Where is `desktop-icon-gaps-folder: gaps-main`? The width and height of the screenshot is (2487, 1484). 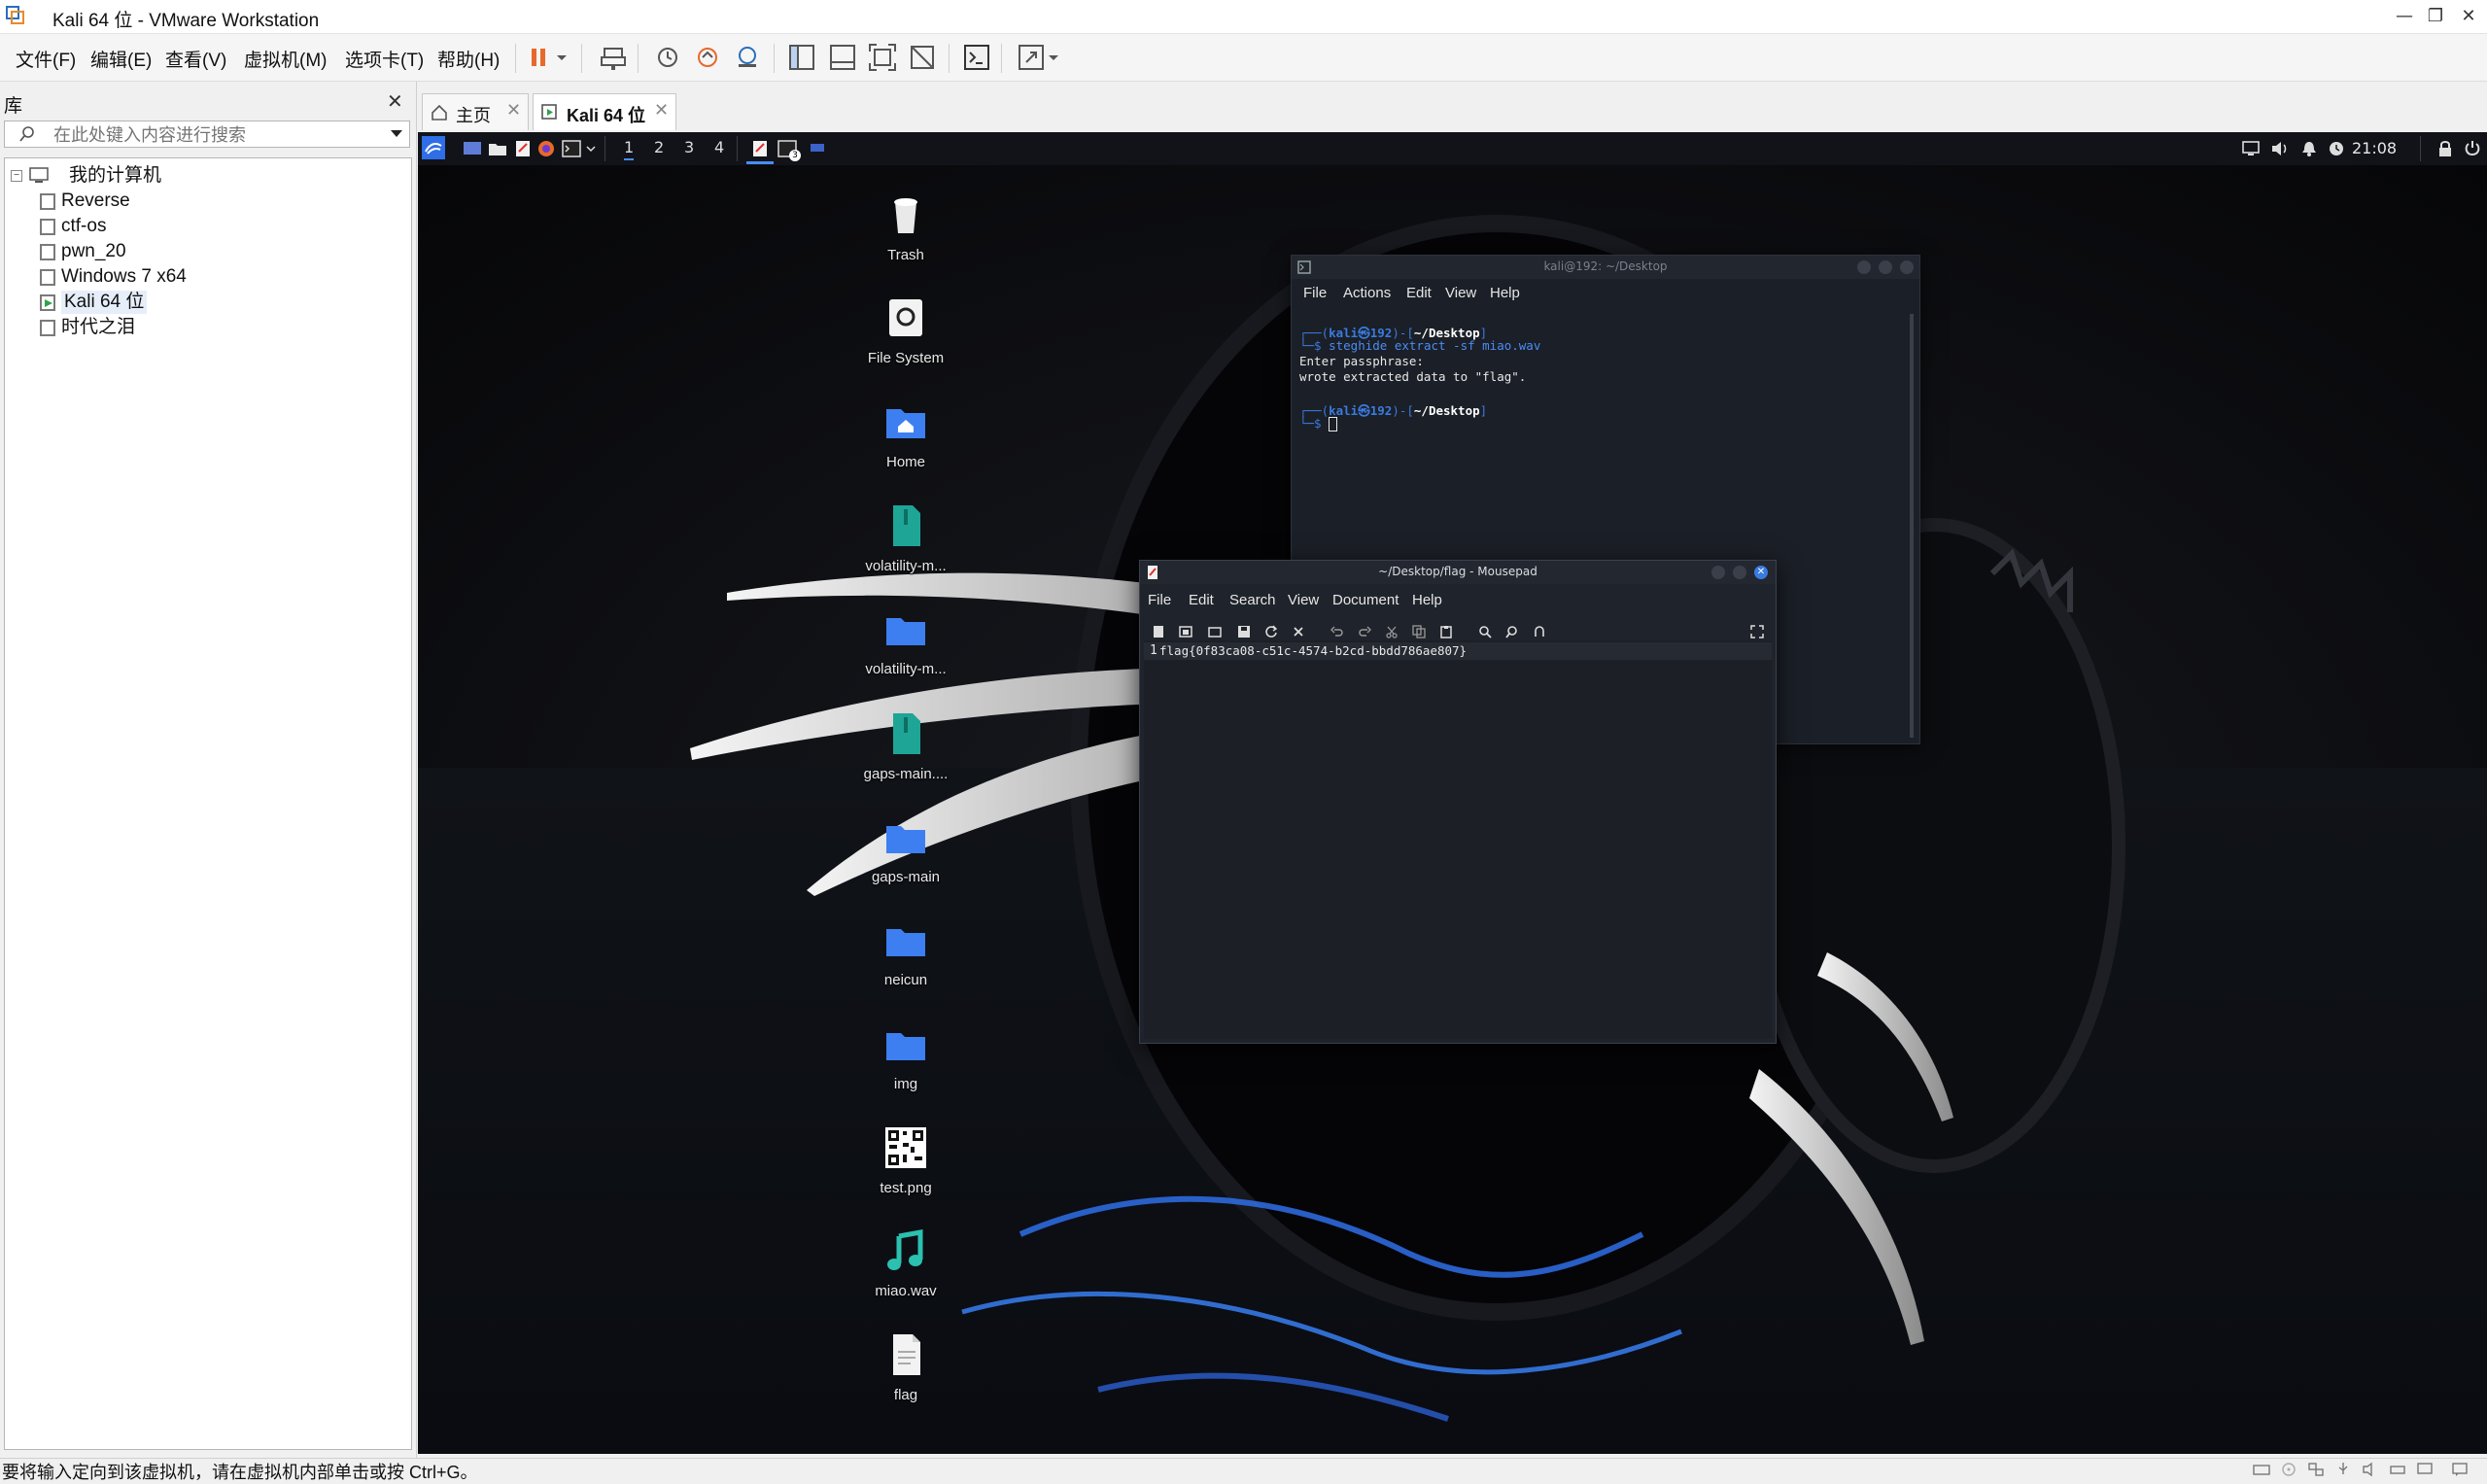
desktop-icon-gaps-folder: gaps-main is located at coordinates (906, 849).